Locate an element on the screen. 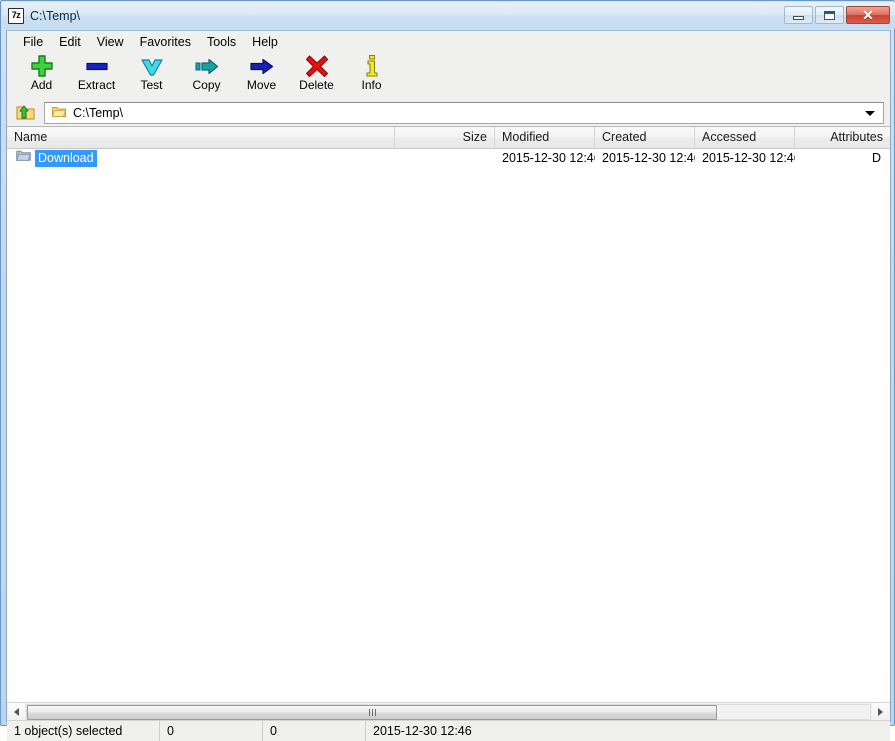 The image size is (895, 741). menu-item-tools: Tools is located at coordinates (221, 42).